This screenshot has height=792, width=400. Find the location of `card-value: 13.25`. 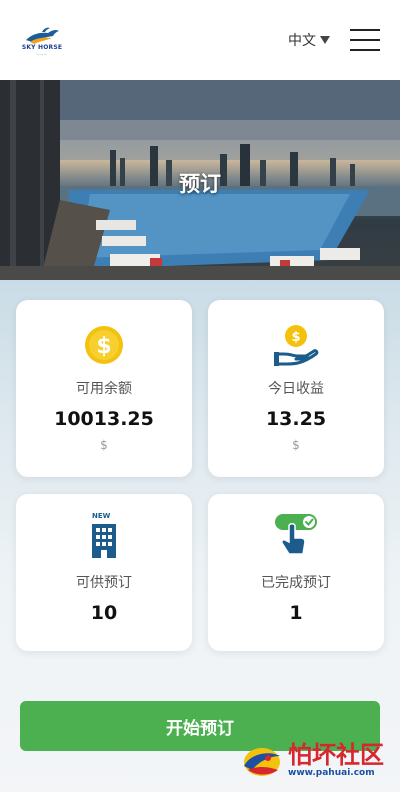

card-value: 13.25 is located at coordinates (296, 419).